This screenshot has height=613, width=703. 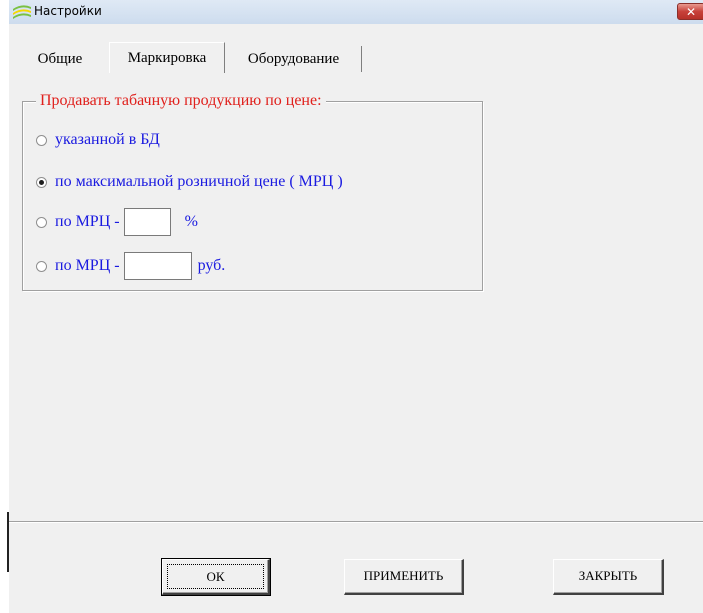 What do you see at coordinates (87, 265) in the screenshot?
I see `option-mrp-rub-label: по МРЦ -` at bounding box center [87, 265].